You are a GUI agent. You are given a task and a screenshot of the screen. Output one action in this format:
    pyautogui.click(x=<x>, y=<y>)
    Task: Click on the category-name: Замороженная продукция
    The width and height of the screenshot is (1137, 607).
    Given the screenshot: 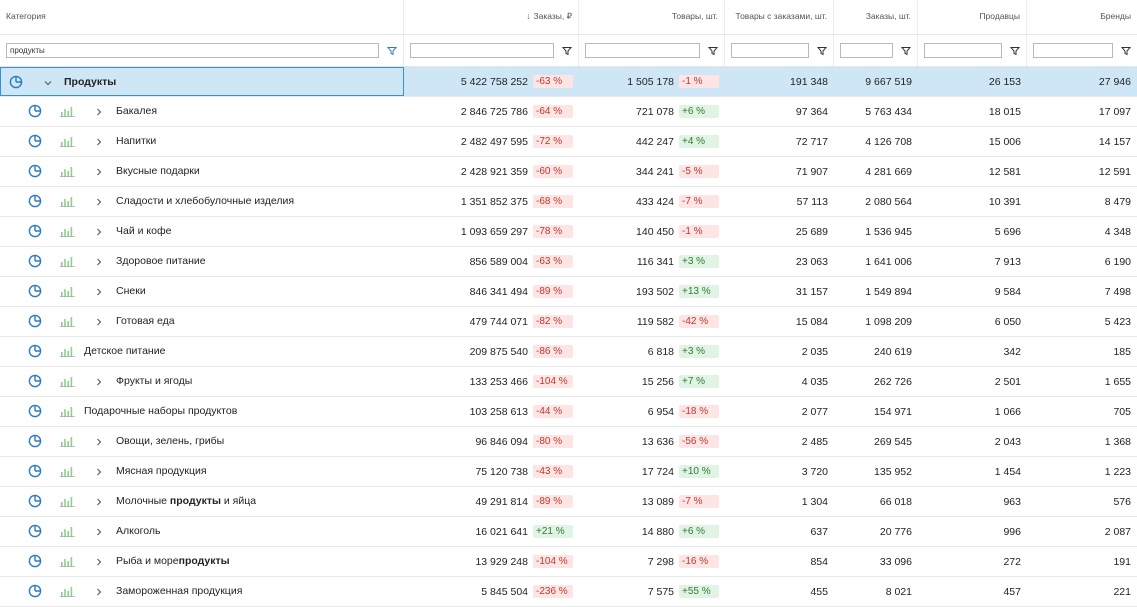 What is the action you would take?
    pyautogui.click(x=179, y=591)
    